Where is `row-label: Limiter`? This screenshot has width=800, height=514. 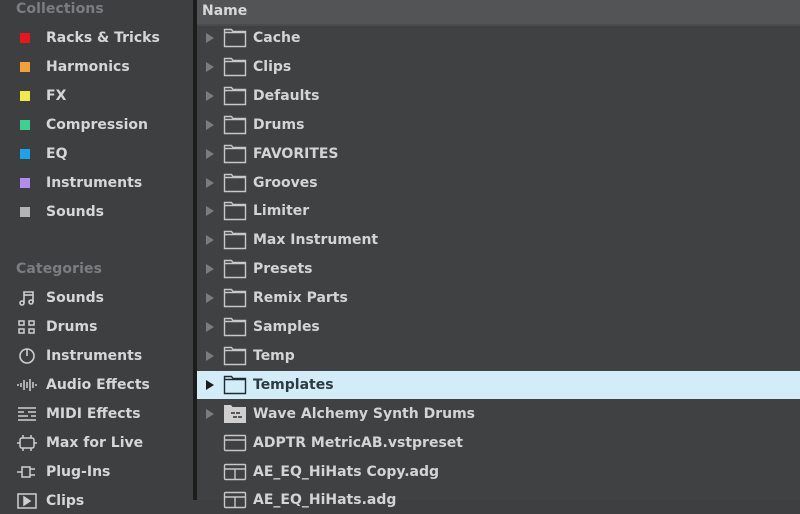
row-label: Limiter is located at coordinates (281, 211).